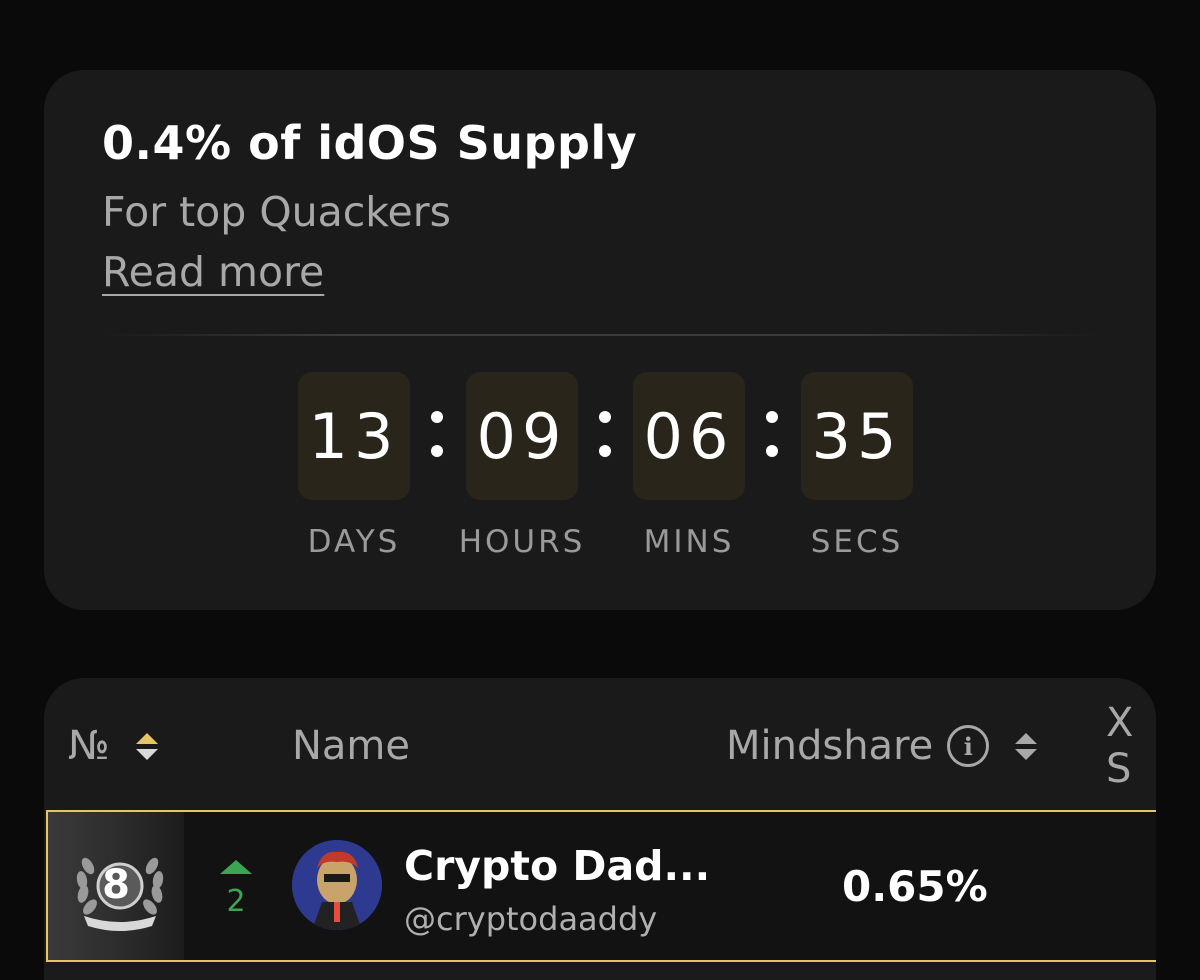  Describe the element at coordinates (522, 436) in the screenshot. I see `countdown-hours: 09` at that location.